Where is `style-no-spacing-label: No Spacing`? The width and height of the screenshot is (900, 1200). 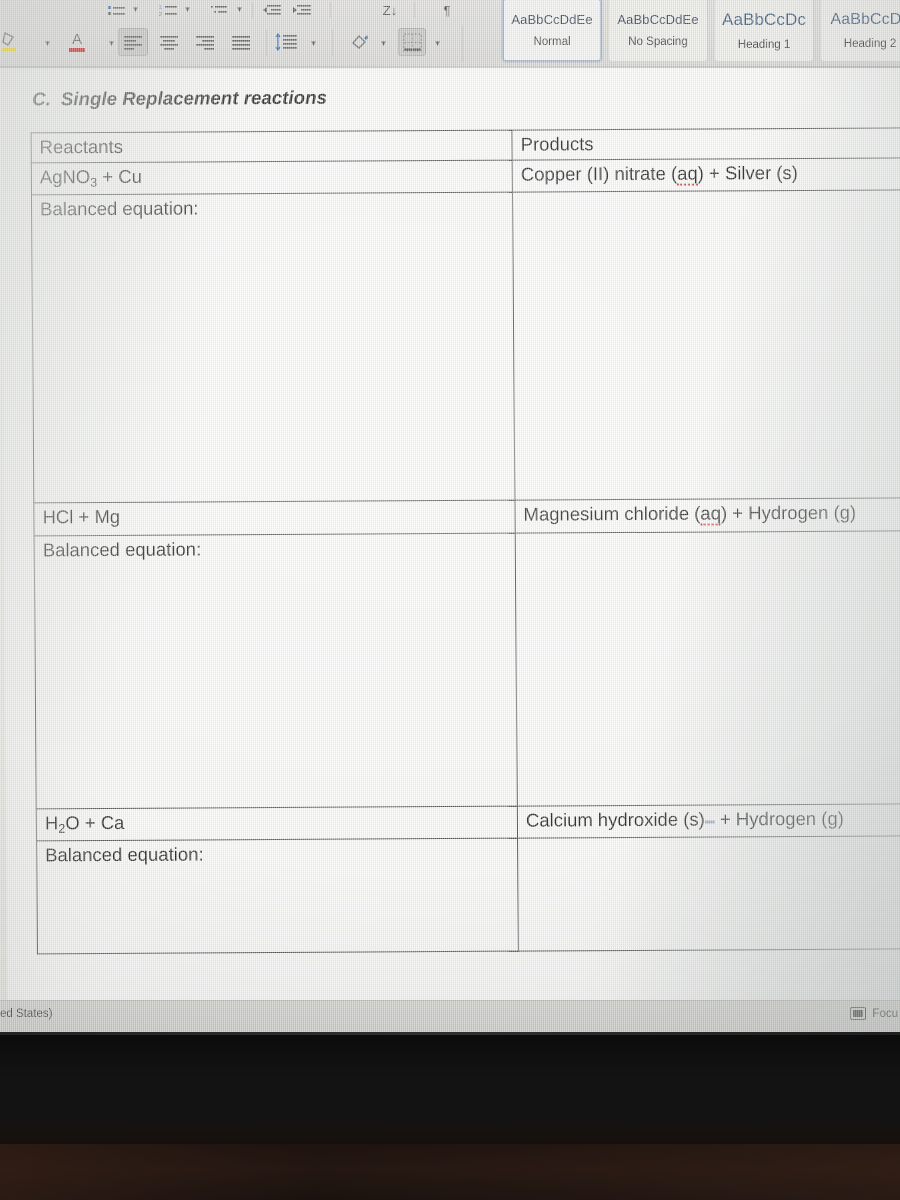
style-no-spacing-label: No Spacing is located at coordinates (658, 42).